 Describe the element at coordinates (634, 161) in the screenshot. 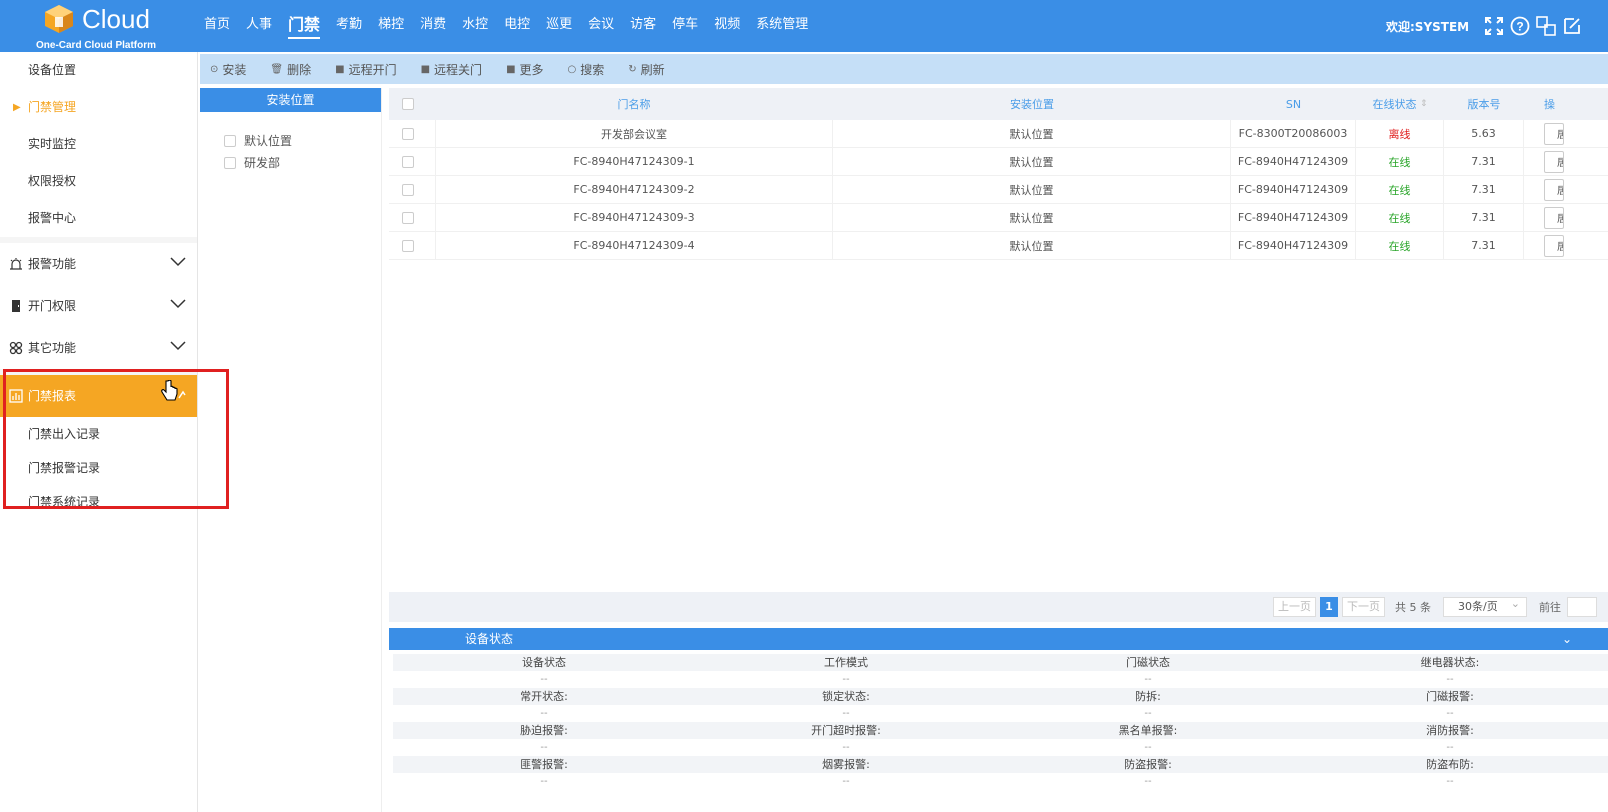

I see `cell-door-name: FC-8940H47124309-1` at that location.